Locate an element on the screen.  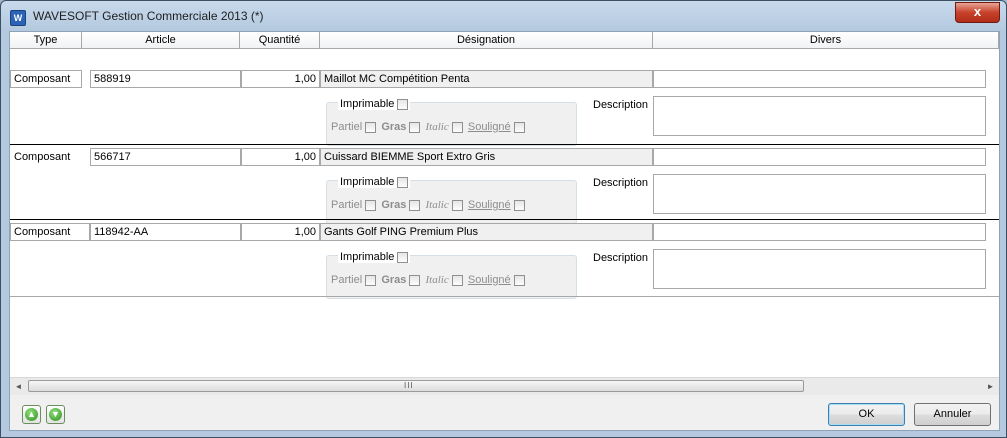
scroll-left-icon: ◄ is located at coordinates (18, 386).